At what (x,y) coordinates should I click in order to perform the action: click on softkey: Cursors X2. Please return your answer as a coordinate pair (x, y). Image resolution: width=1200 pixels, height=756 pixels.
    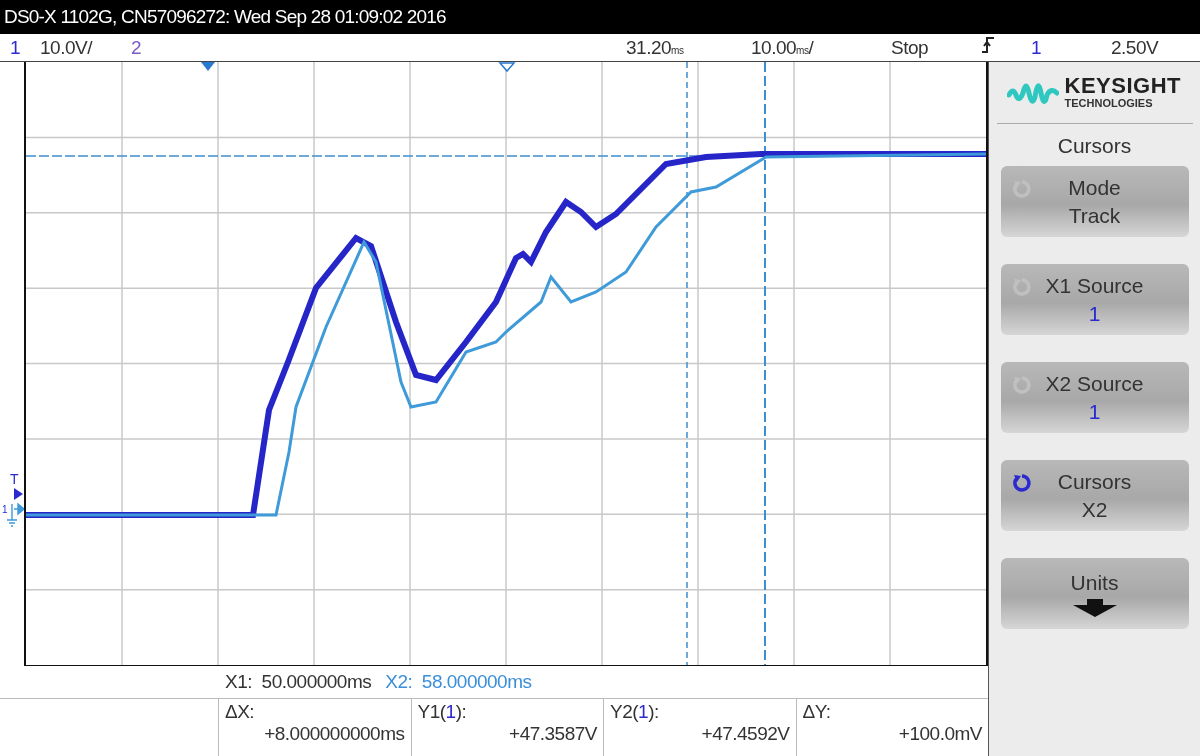
    Looking at the image, I should click on (1094, 495).